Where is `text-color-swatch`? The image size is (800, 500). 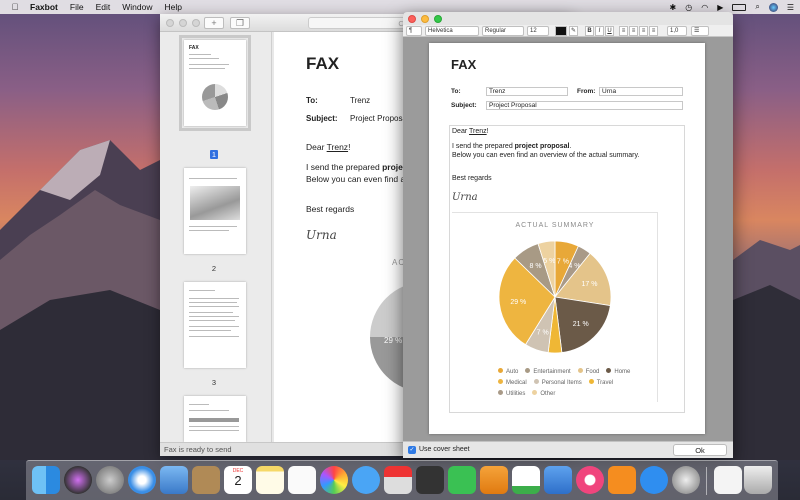
text-color-swatch is located at coordinates (561, 31).